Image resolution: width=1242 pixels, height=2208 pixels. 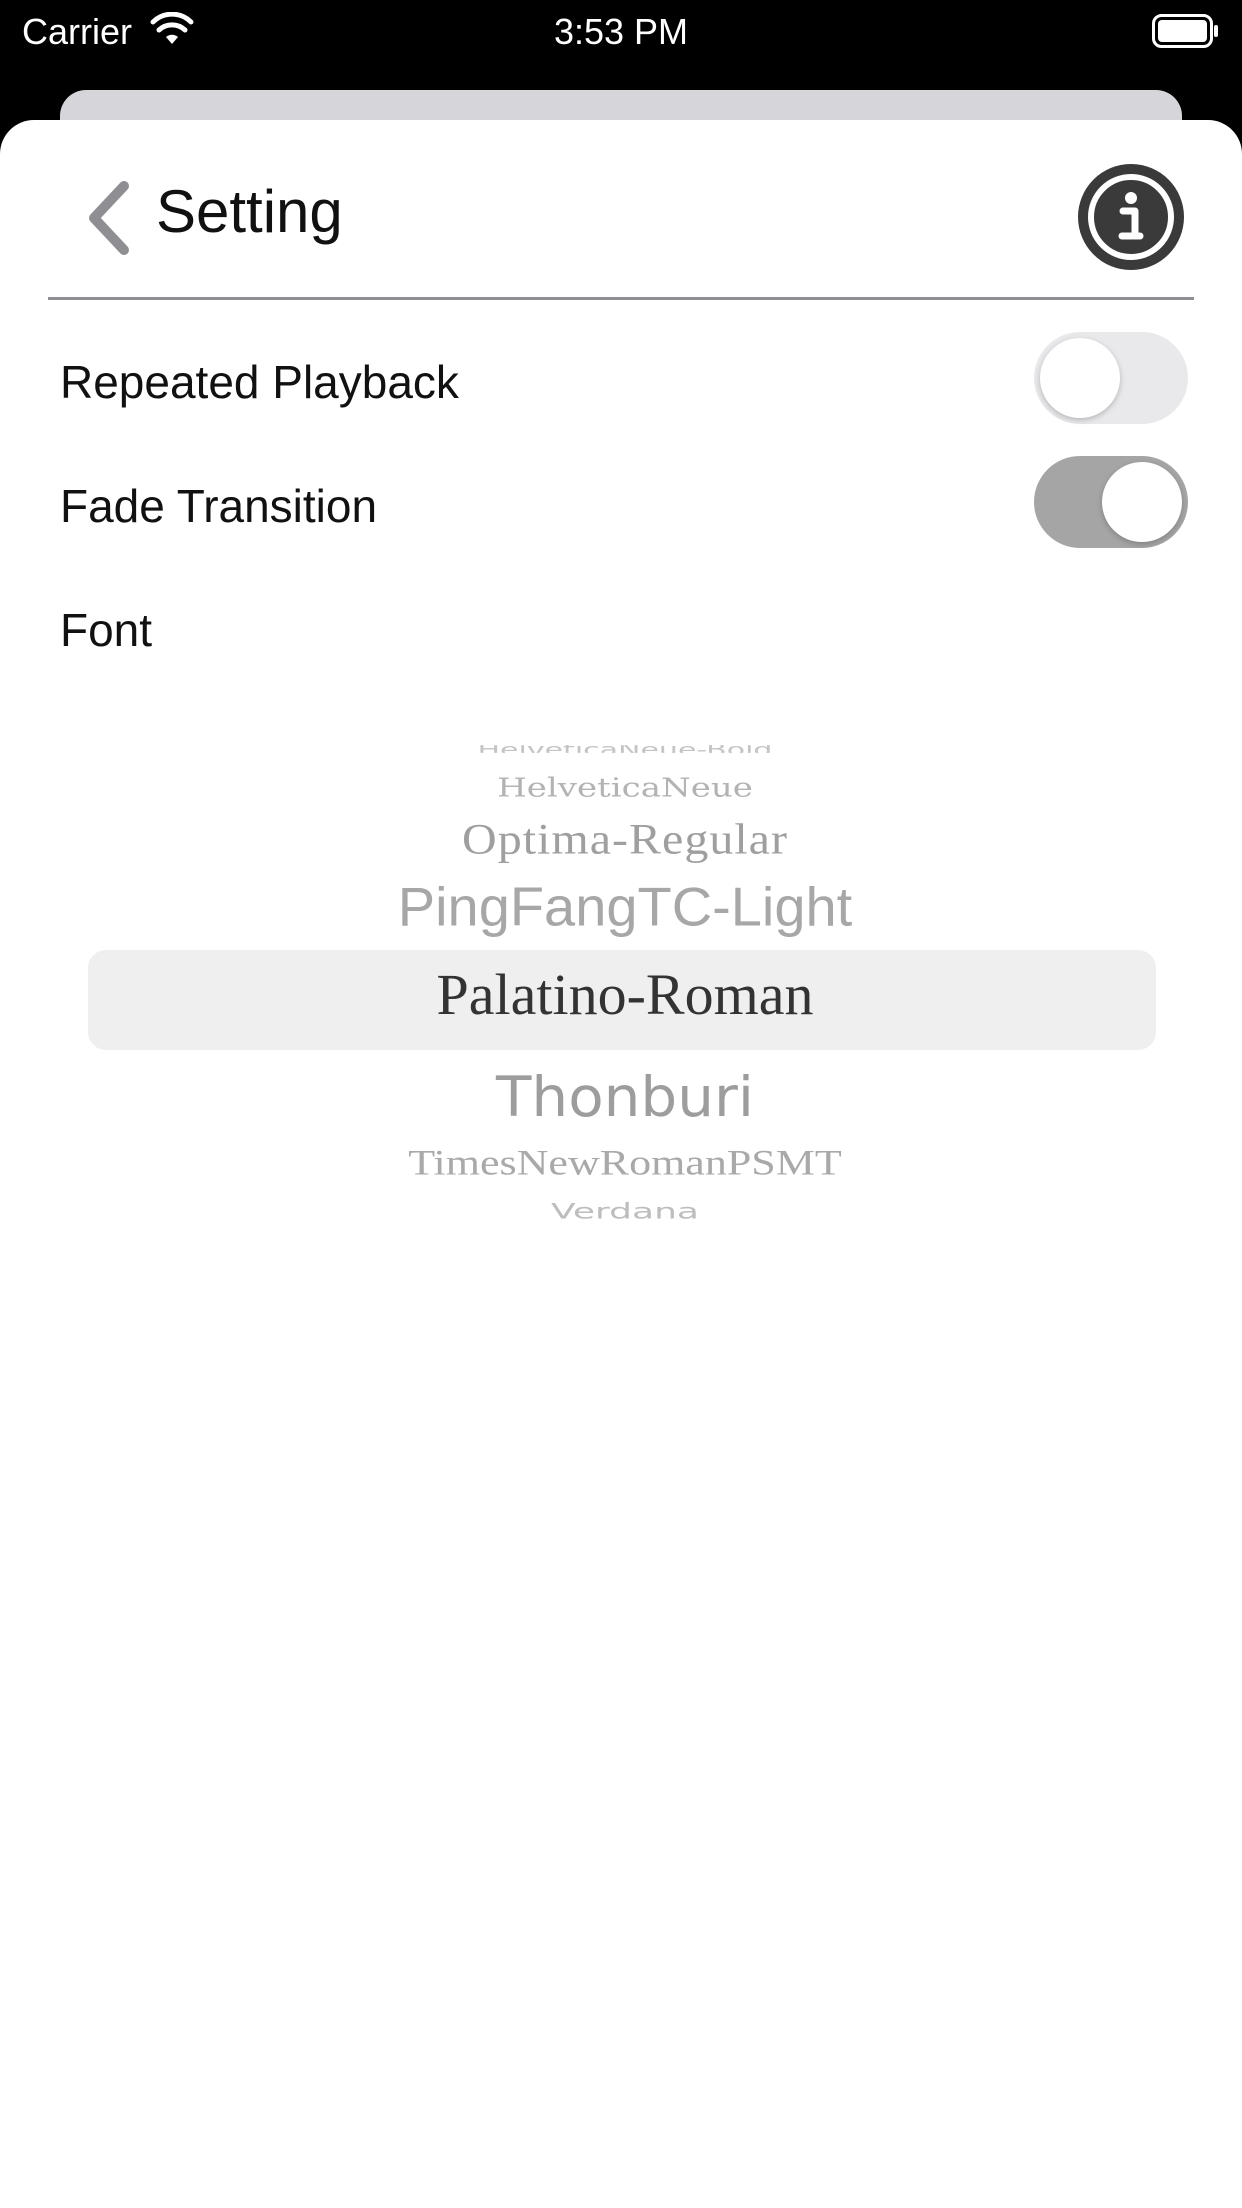 I want to click on picker-item: Verdana, so click(x=625, y=1212).